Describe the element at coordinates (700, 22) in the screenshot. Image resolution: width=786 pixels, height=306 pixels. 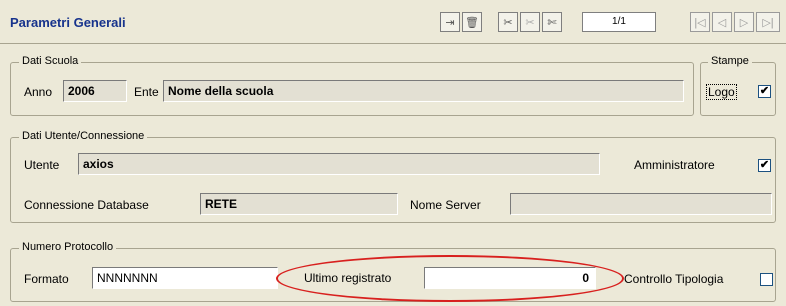
I see `first-record-icon: |◁` at that location.